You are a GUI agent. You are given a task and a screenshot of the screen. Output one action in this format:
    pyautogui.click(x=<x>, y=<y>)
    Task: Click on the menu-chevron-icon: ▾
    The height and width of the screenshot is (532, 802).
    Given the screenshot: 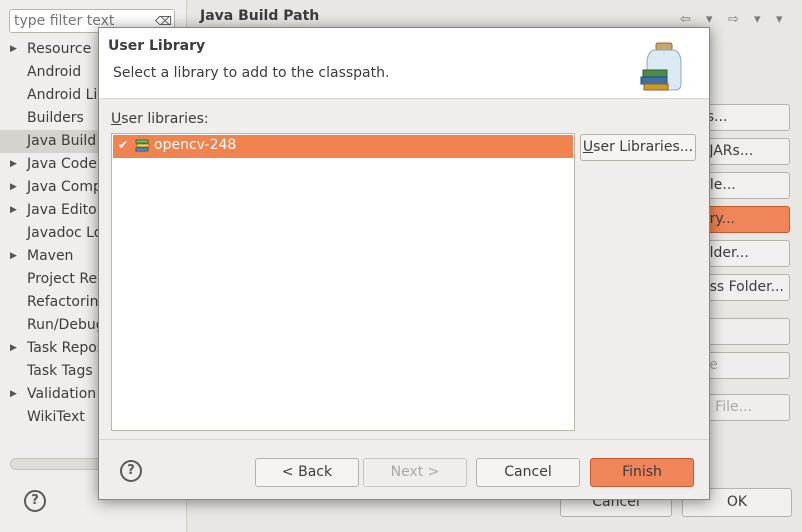 What is the action you would take?
    pyautogui.click(x=779, y=19)
    